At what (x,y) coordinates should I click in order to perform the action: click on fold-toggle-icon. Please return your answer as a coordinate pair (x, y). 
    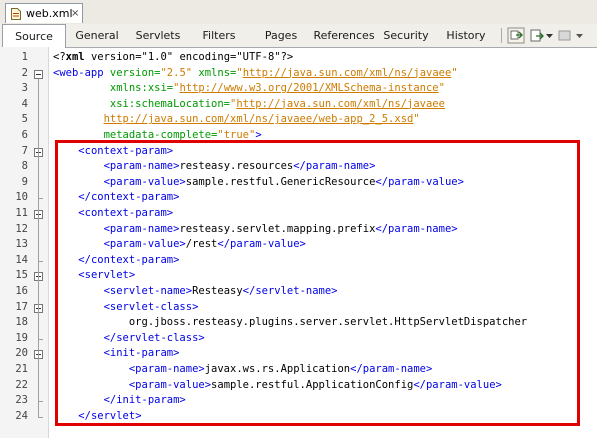
    Looking at the image, I should click on (38, 74).